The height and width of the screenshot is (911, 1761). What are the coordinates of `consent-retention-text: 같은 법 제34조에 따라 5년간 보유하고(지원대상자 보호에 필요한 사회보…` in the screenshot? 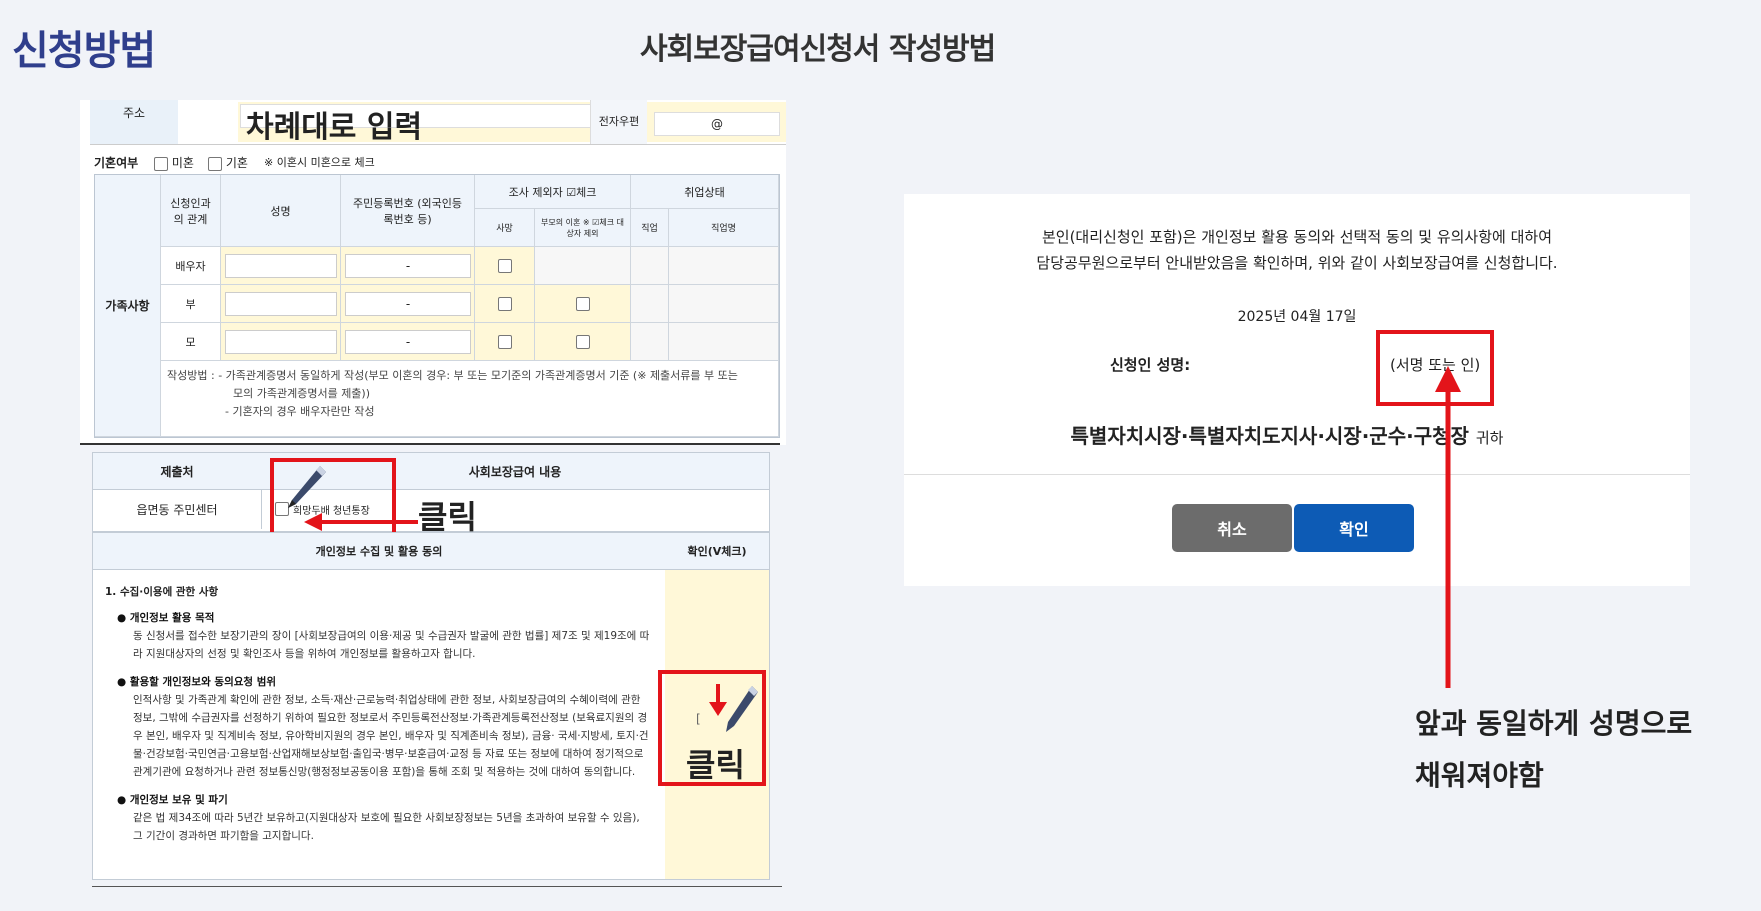 It's located at (386, 827).